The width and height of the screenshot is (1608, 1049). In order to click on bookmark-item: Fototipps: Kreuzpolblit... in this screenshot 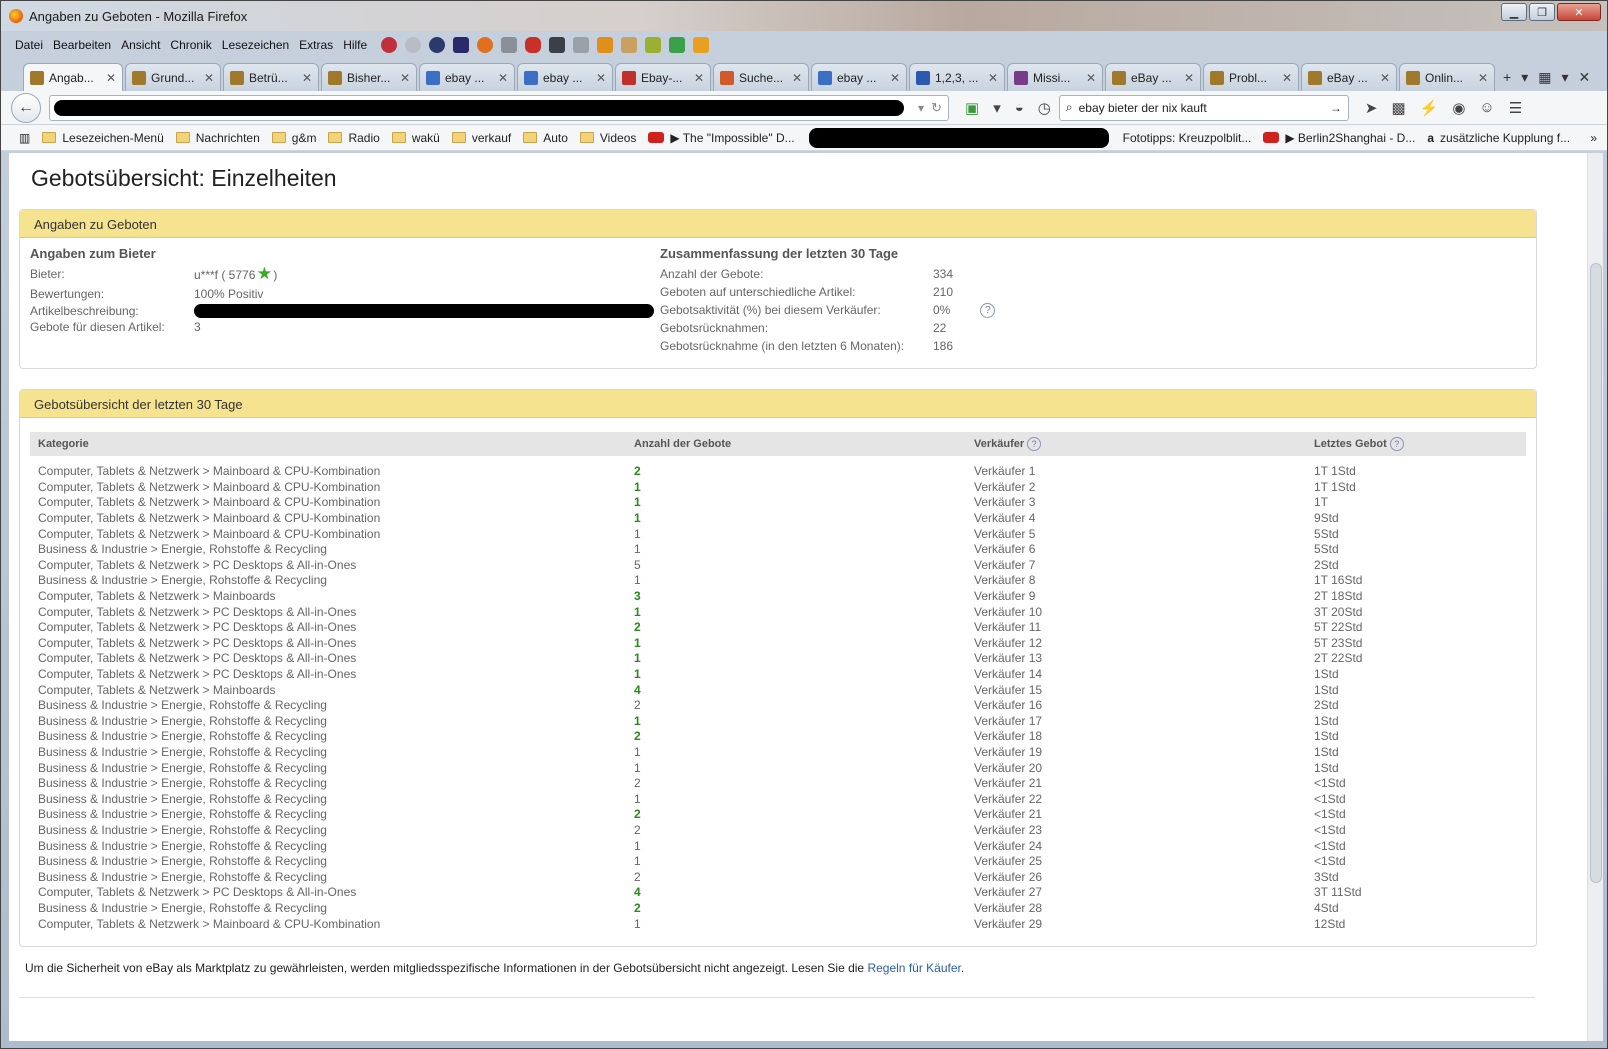, I will do `click(1187, 138)`.